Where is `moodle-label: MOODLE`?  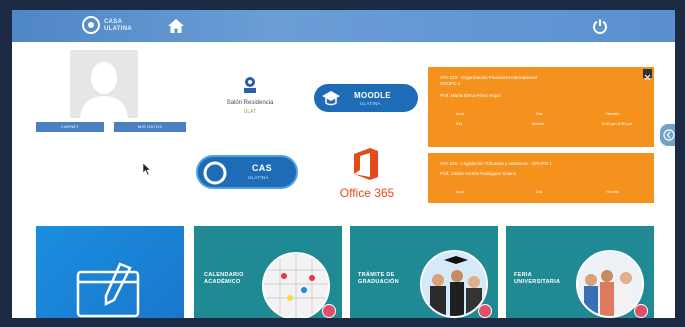
moodle-label: MOODLE is located at coordinates (372, 95).